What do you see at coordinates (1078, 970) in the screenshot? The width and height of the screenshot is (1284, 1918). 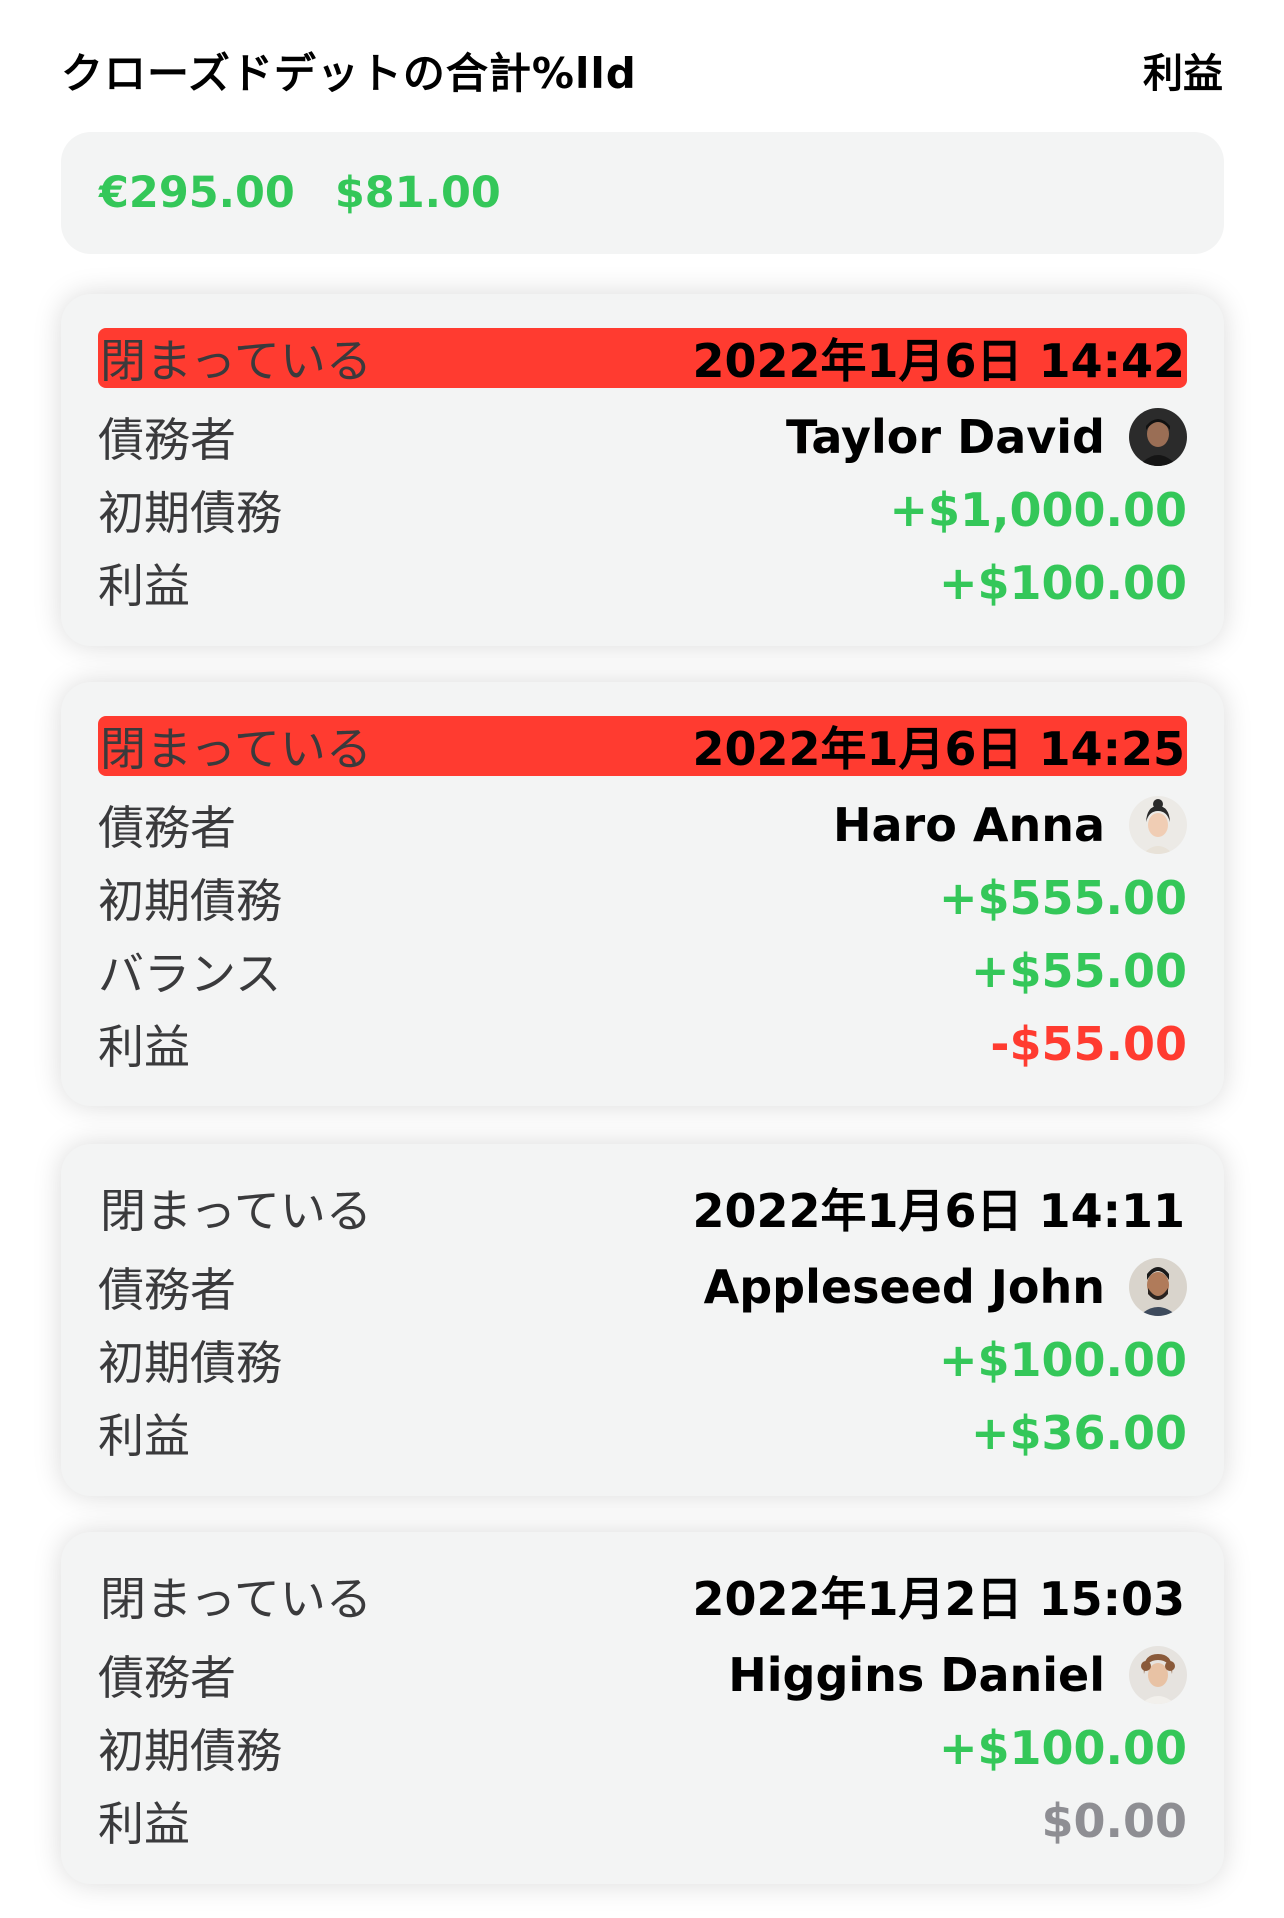 I see `balance-value: +$55.00` at bounding box center [1078, 970].